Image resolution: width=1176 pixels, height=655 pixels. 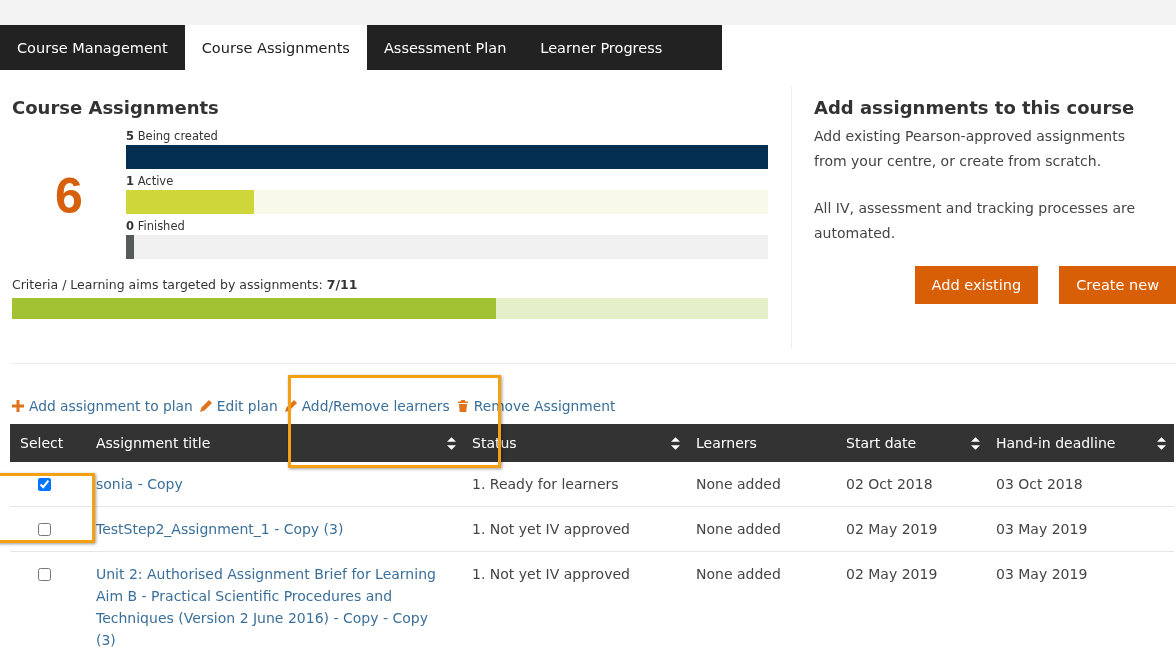 I want to click on action-link: Edit plan, so click(x=247, y=406).